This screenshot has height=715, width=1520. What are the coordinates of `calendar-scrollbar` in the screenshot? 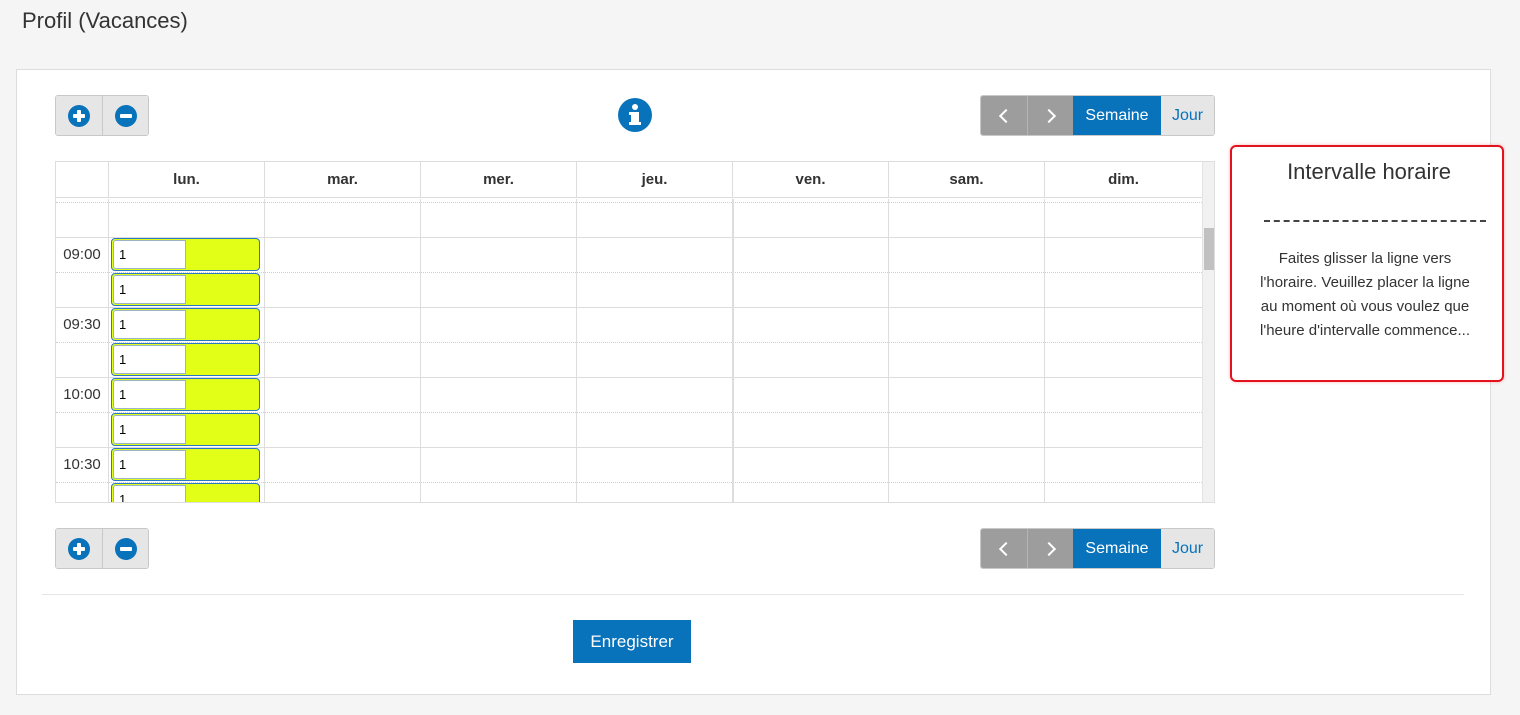 It's located at (1208, 332).